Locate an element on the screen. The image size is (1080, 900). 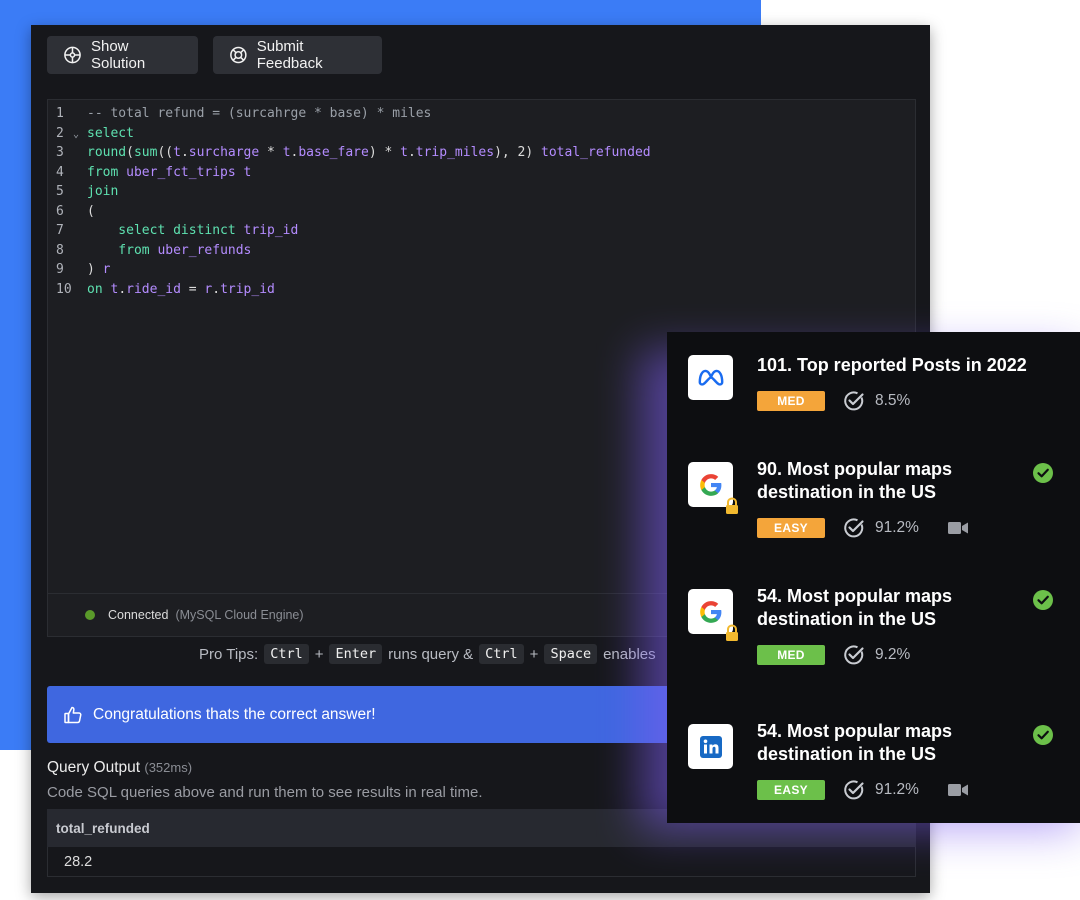
lifebuoy-icon is located at coordinates (72, 55).